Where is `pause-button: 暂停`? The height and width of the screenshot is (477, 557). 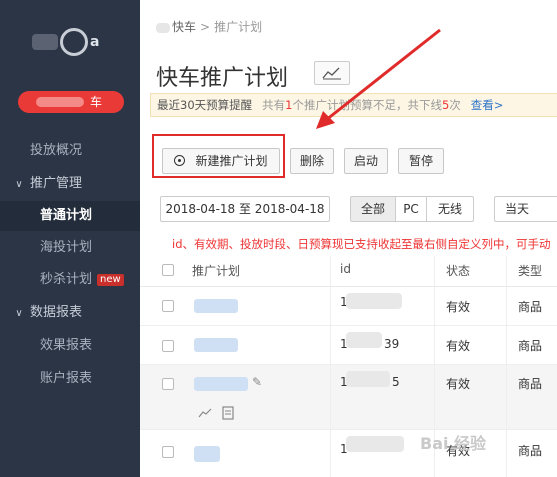 pause-button: 暂停 is located at coordinates (421, 161).